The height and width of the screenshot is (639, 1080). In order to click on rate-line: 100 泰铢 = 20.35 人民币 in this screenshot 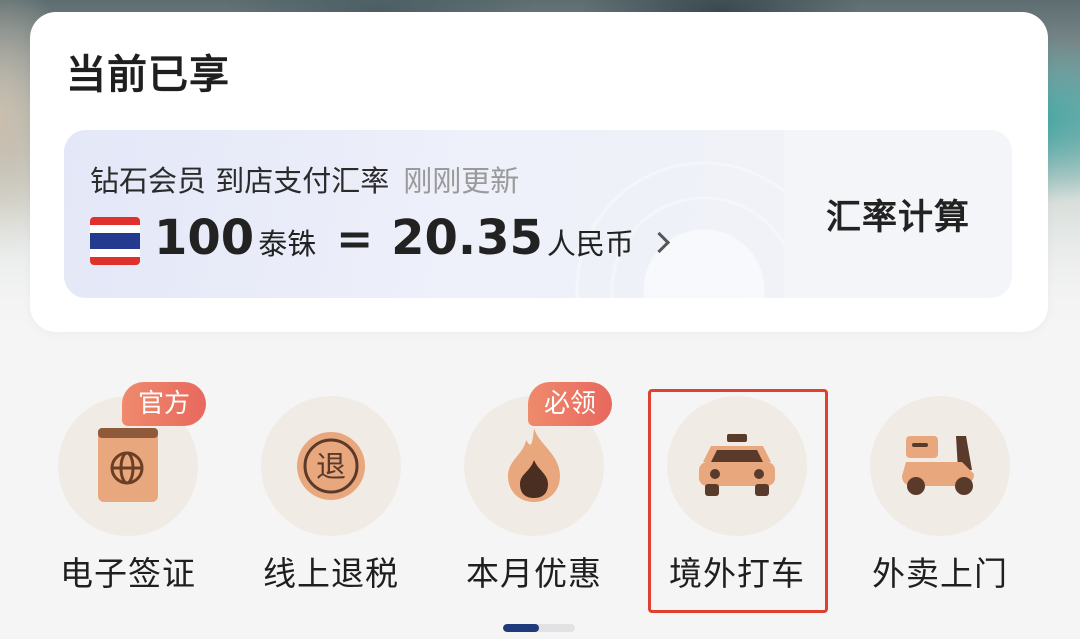, I will do `click(412, 240)`.